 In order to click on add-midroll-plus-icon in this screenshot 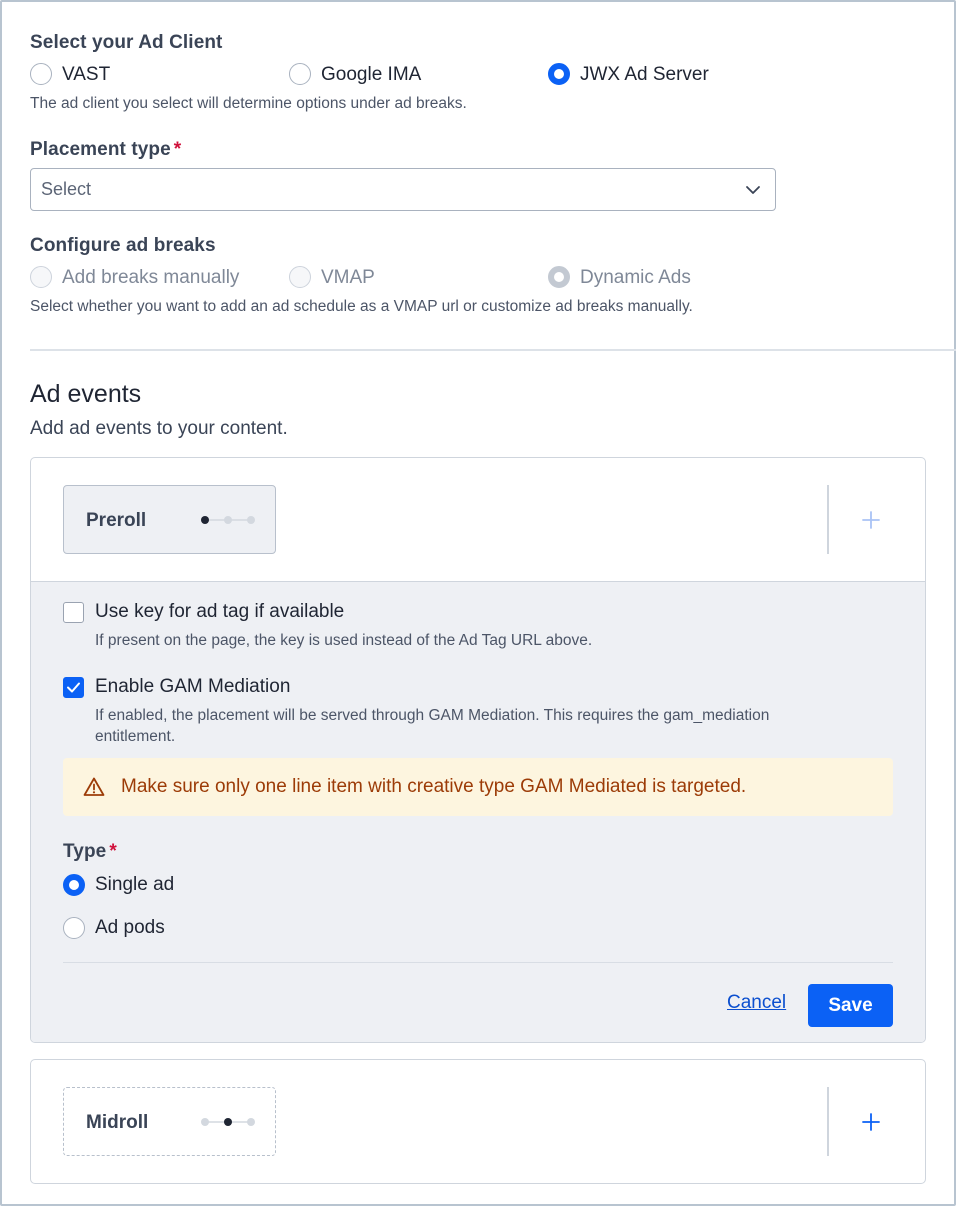, I will do `click(871, 1122)`.